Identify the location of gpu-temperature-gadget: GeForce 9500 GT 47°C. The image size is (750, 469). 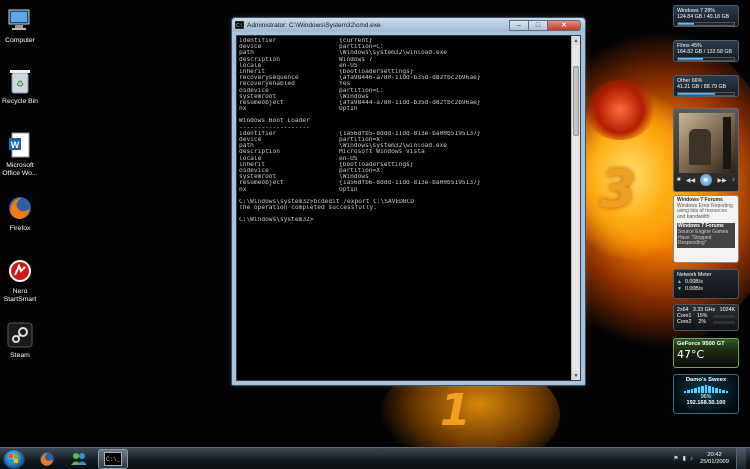
(706, 353).